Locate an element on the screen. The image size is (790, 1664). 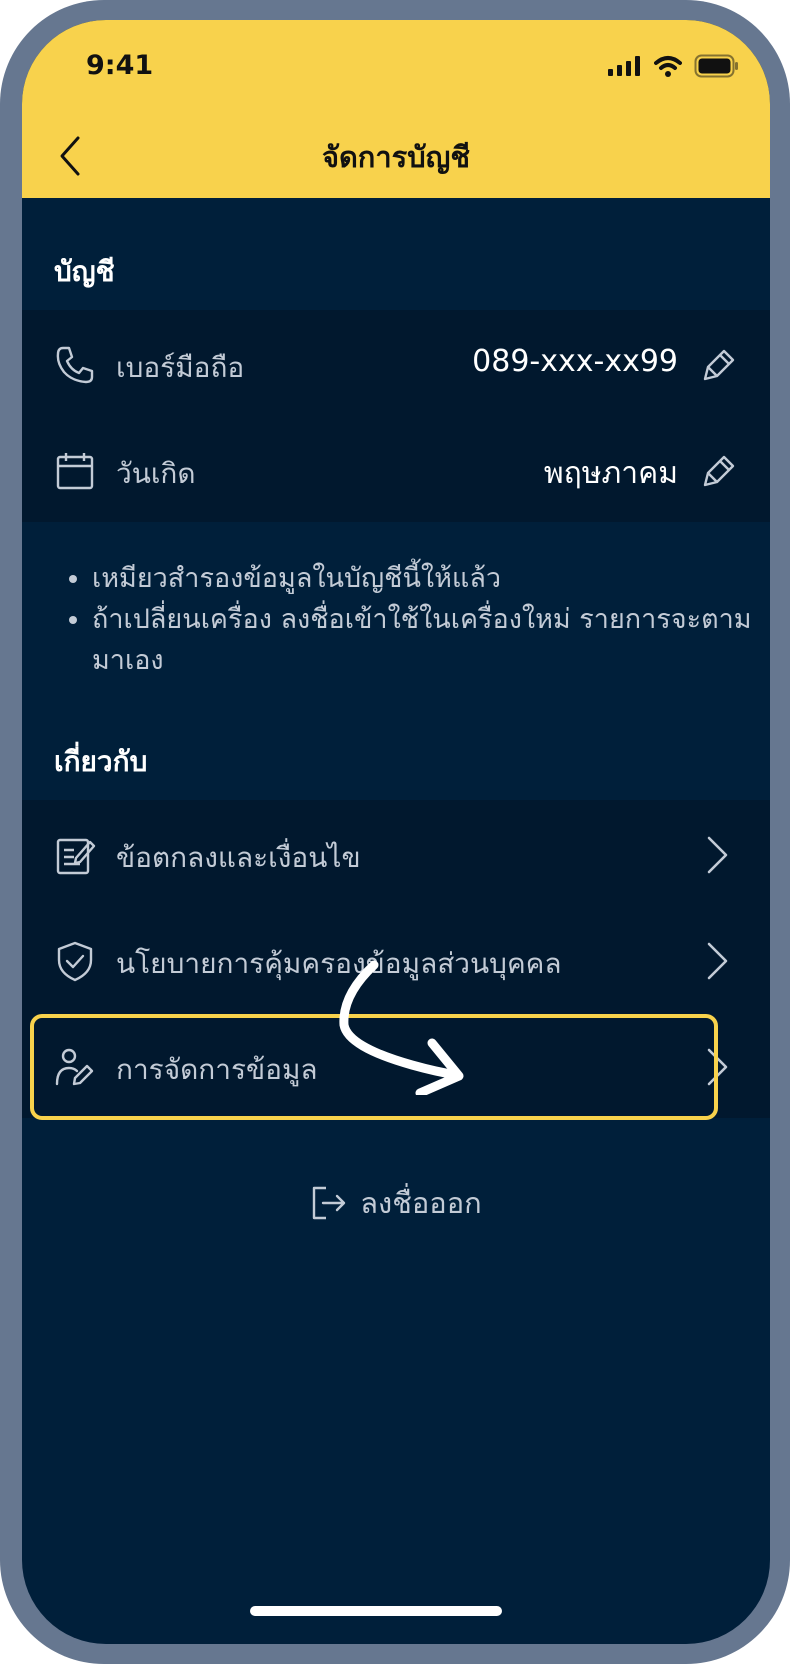
home-indicator is located at coordinates (376, 1611).